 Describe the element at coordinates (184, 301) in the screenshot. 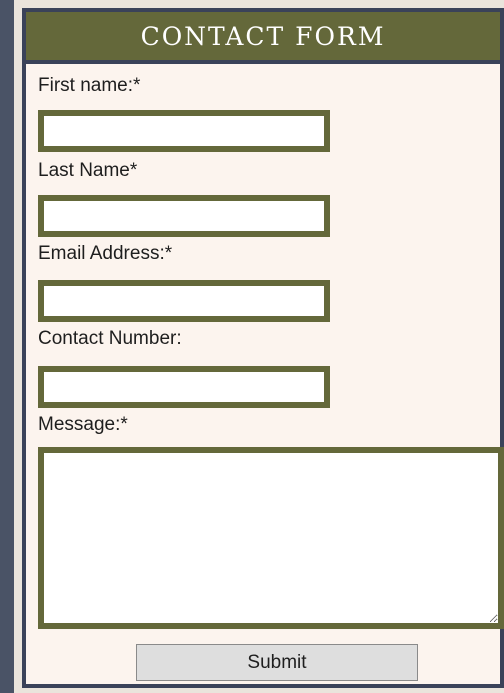

I see `email-input` at that location.